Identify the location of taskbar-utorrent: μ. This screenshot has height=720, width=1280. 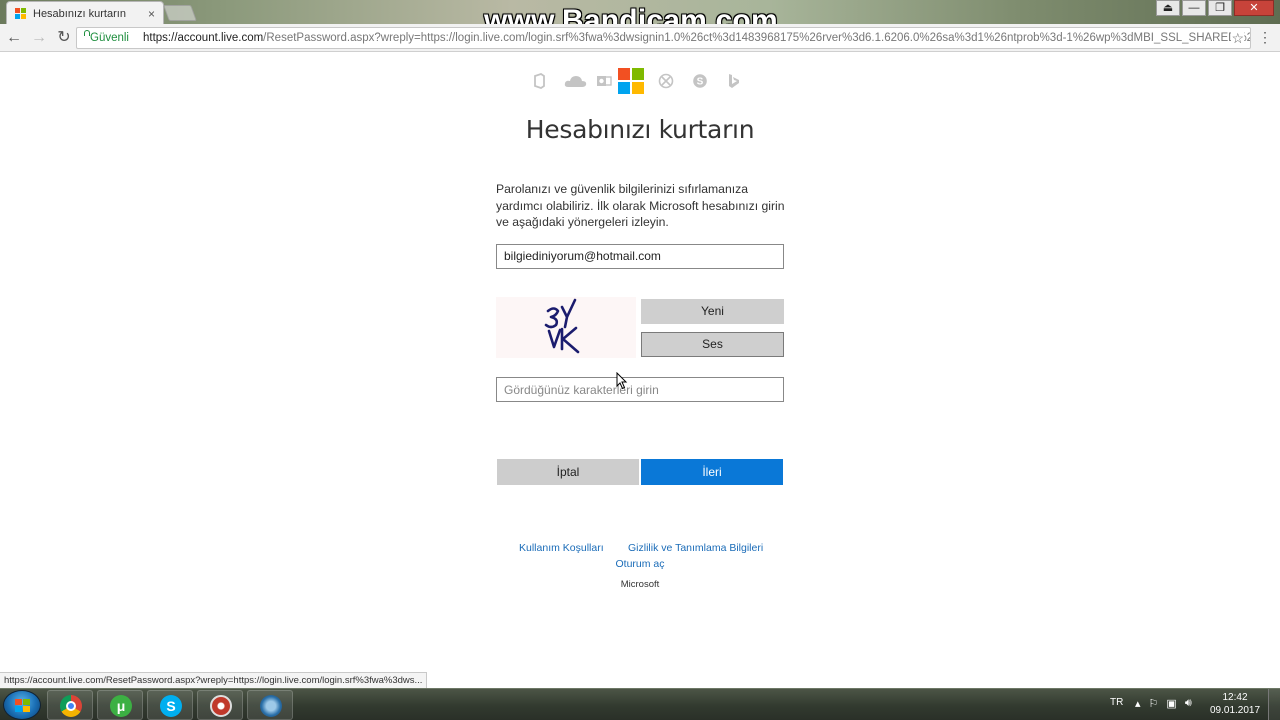
(120, 705).